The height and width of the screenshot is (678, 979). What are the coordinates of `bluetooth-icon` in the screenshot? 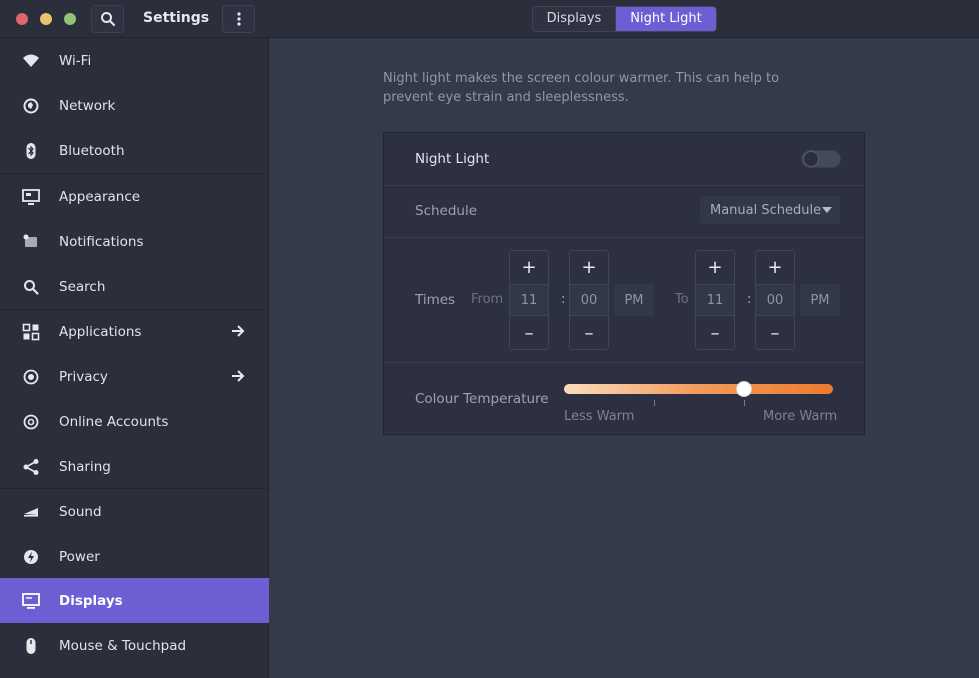 It's located at (31, 151).